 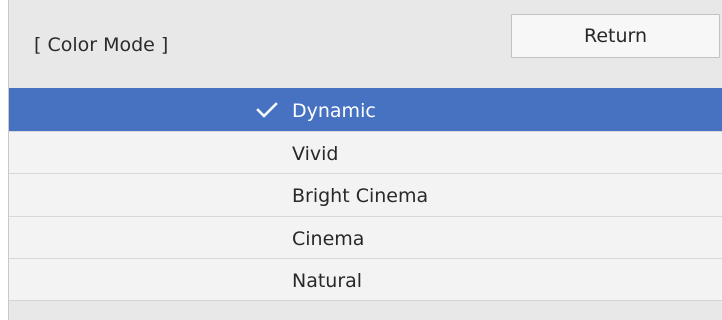 What do you see at coordinates (328, 239) in the screenshot?
I see `option-label: Cinema` at bounding box center [328, 239].